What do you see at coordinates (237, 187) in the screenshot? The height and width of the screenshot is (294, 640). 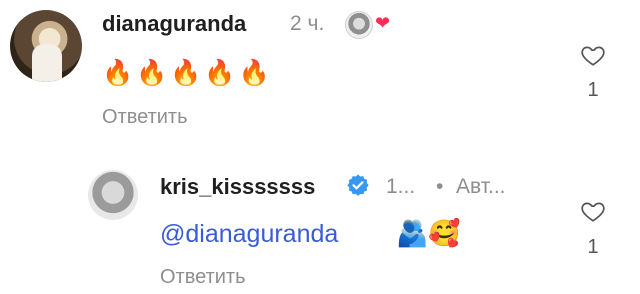 I see `comment-username: kris_kisssssss` at bounding box center [237, 187].